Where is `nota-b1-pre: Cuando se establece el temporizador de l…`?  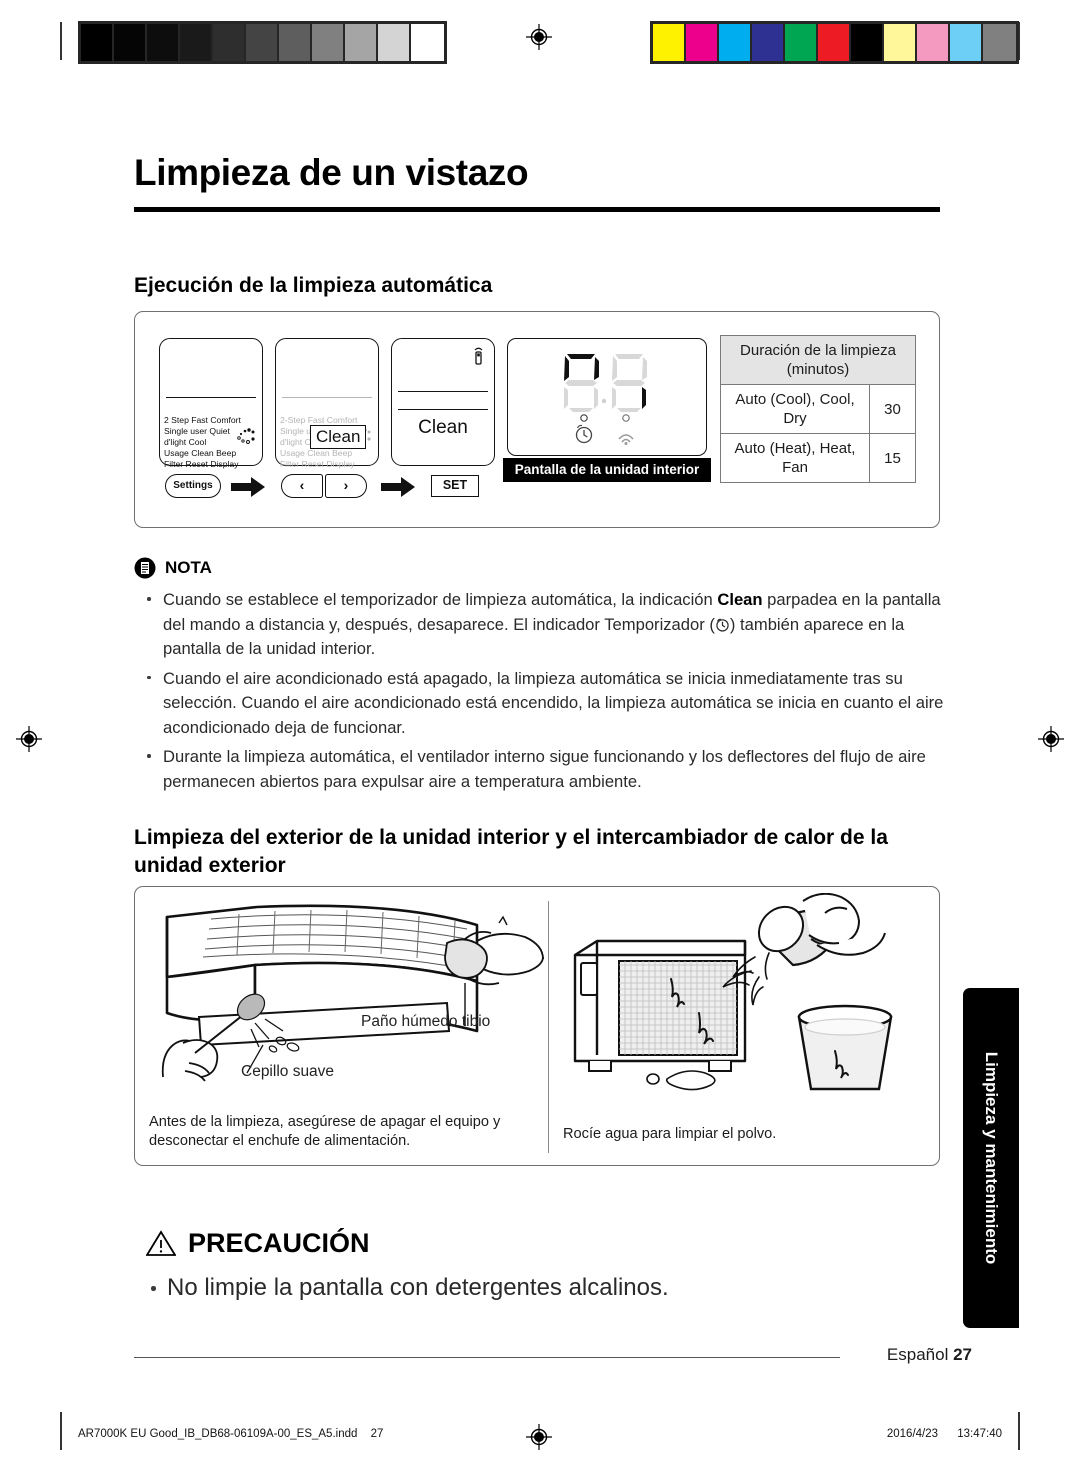
nota-b1-pre: Cuando se establece el temporizador de l… is located at coordinates (440, 599).